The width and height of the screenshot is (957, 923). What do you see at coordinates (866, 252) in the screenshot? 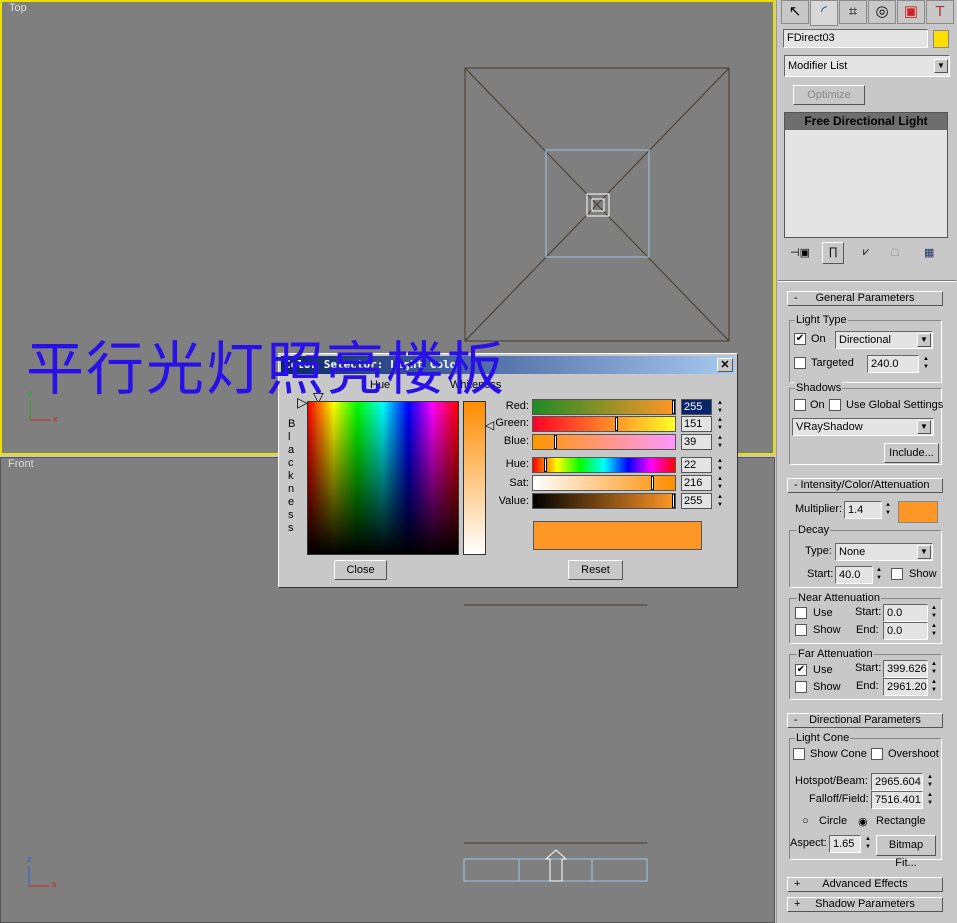
I see `make-unique-icon: ⩗` at bounding box center [866, 252].